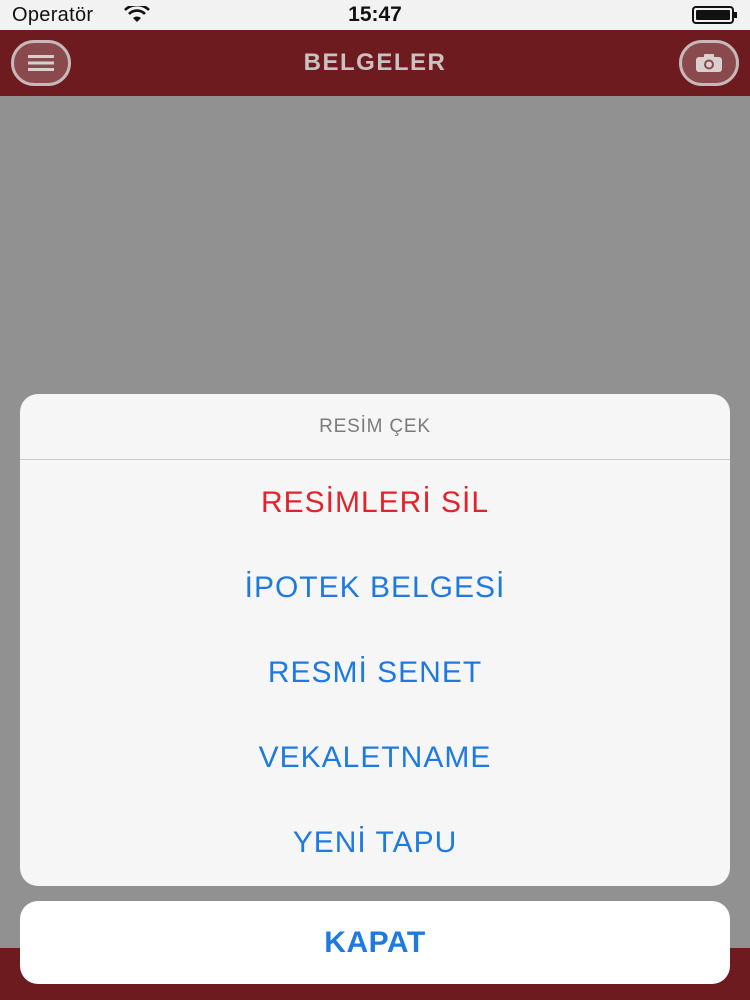 This screenshot has width=750, height=1000. I want to click on page-title: BELGELER, so click(375, 62).